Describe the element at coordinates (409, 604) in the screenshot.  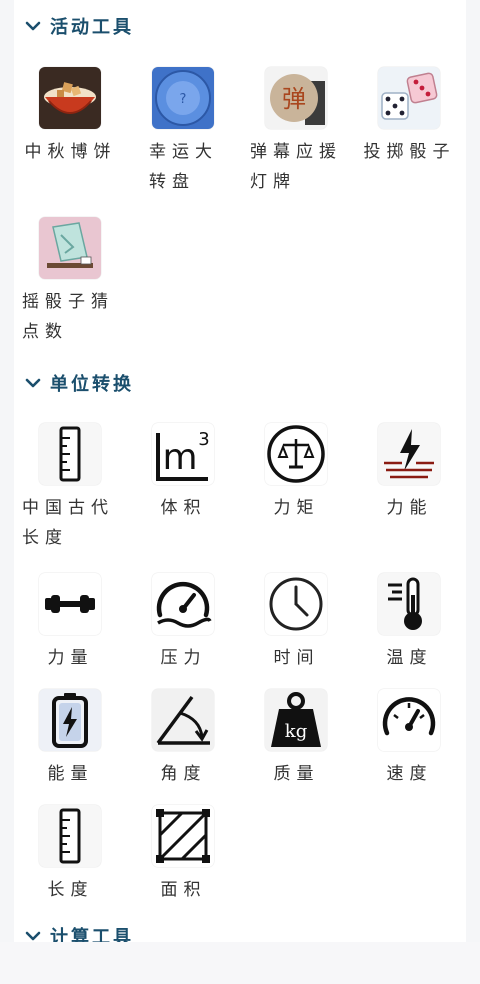
I see `thermometer-icon` at that location.